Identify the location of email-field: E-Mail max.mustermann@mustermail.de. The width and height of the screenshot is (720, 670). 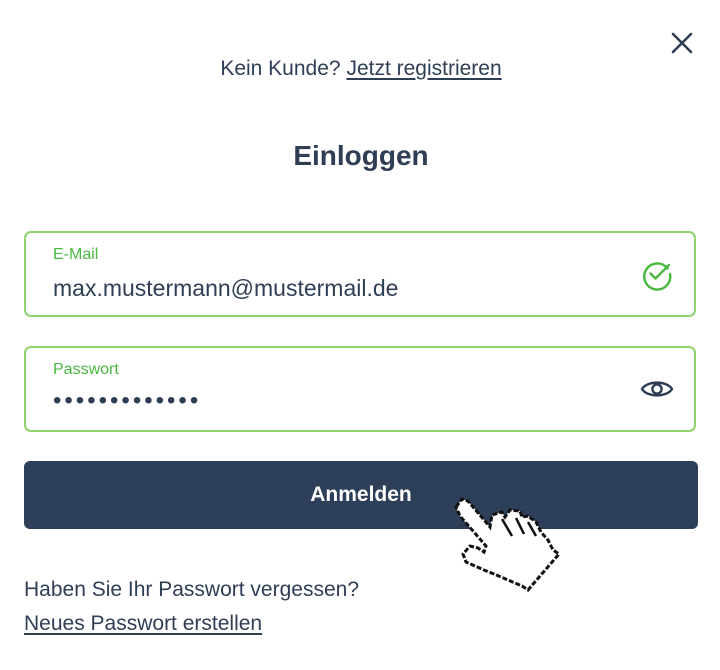
(360, 274).